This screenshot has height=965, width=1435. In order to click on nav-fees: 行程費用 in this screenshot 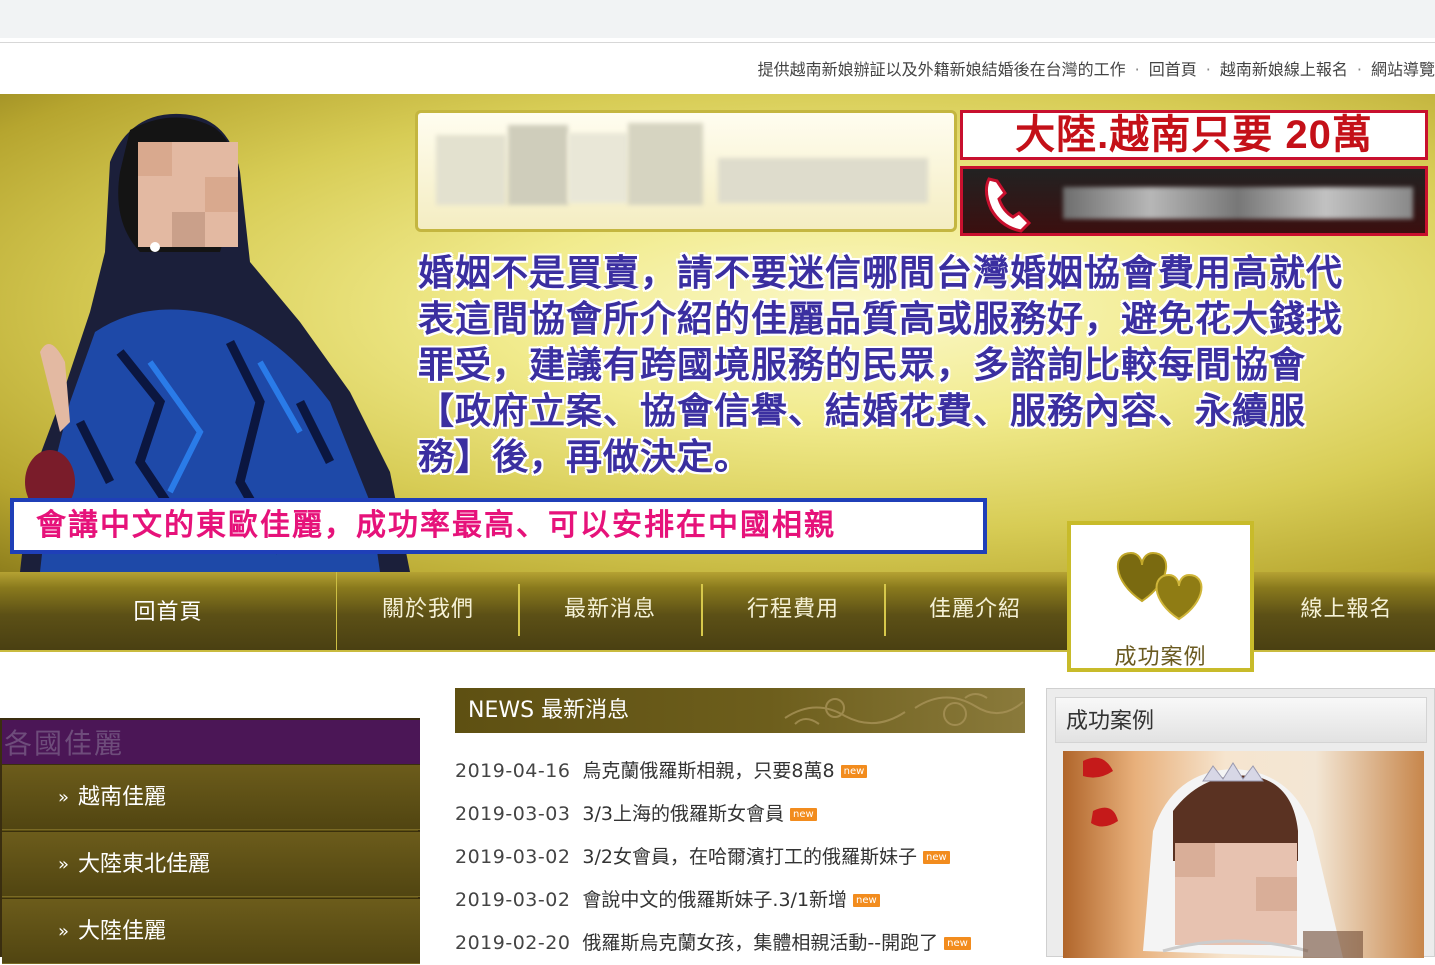, I will do `click(793, 611)`.